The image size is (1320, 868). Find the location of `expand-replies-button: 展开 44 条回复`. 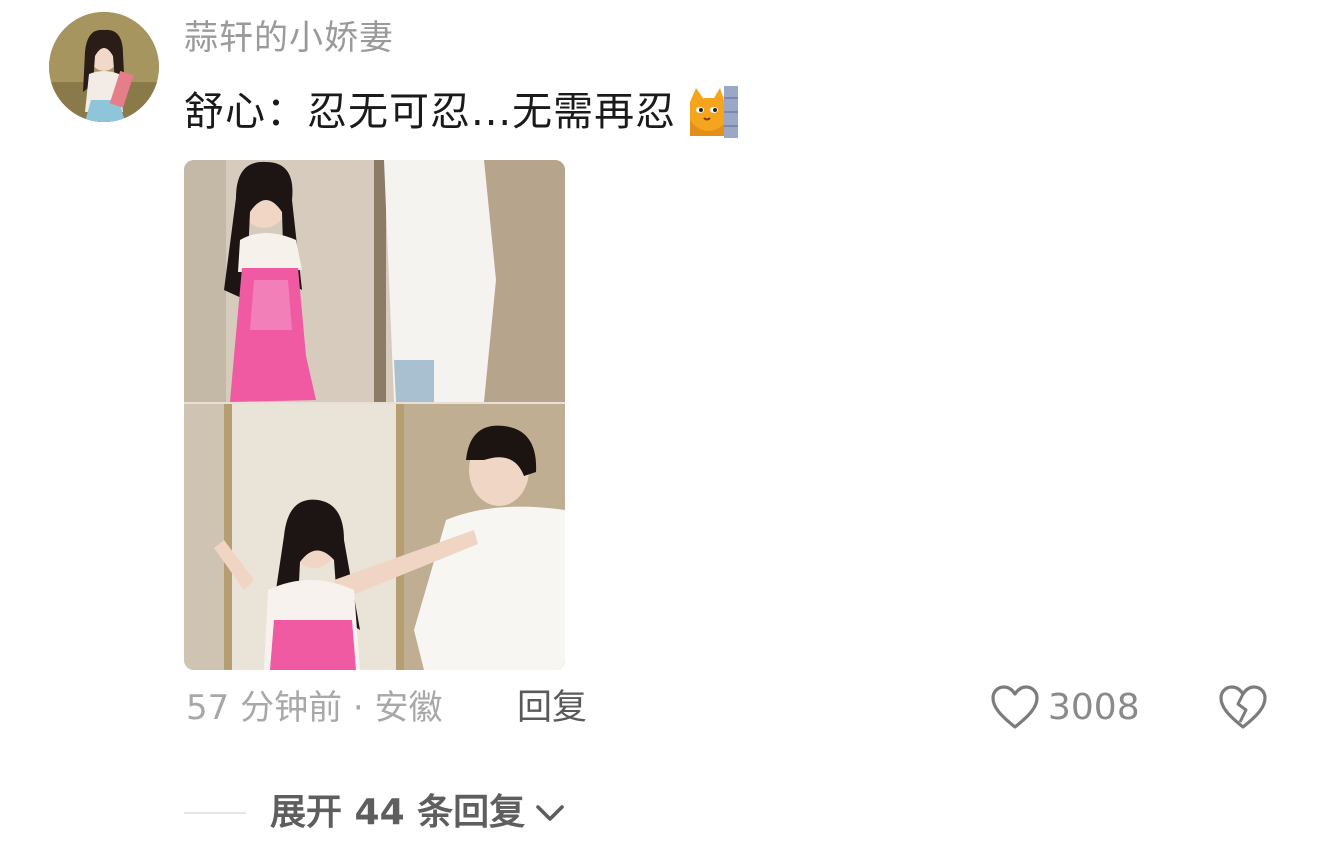

expand-replies-button: 展开 44 条回复 is located at coordinates (418, 813).